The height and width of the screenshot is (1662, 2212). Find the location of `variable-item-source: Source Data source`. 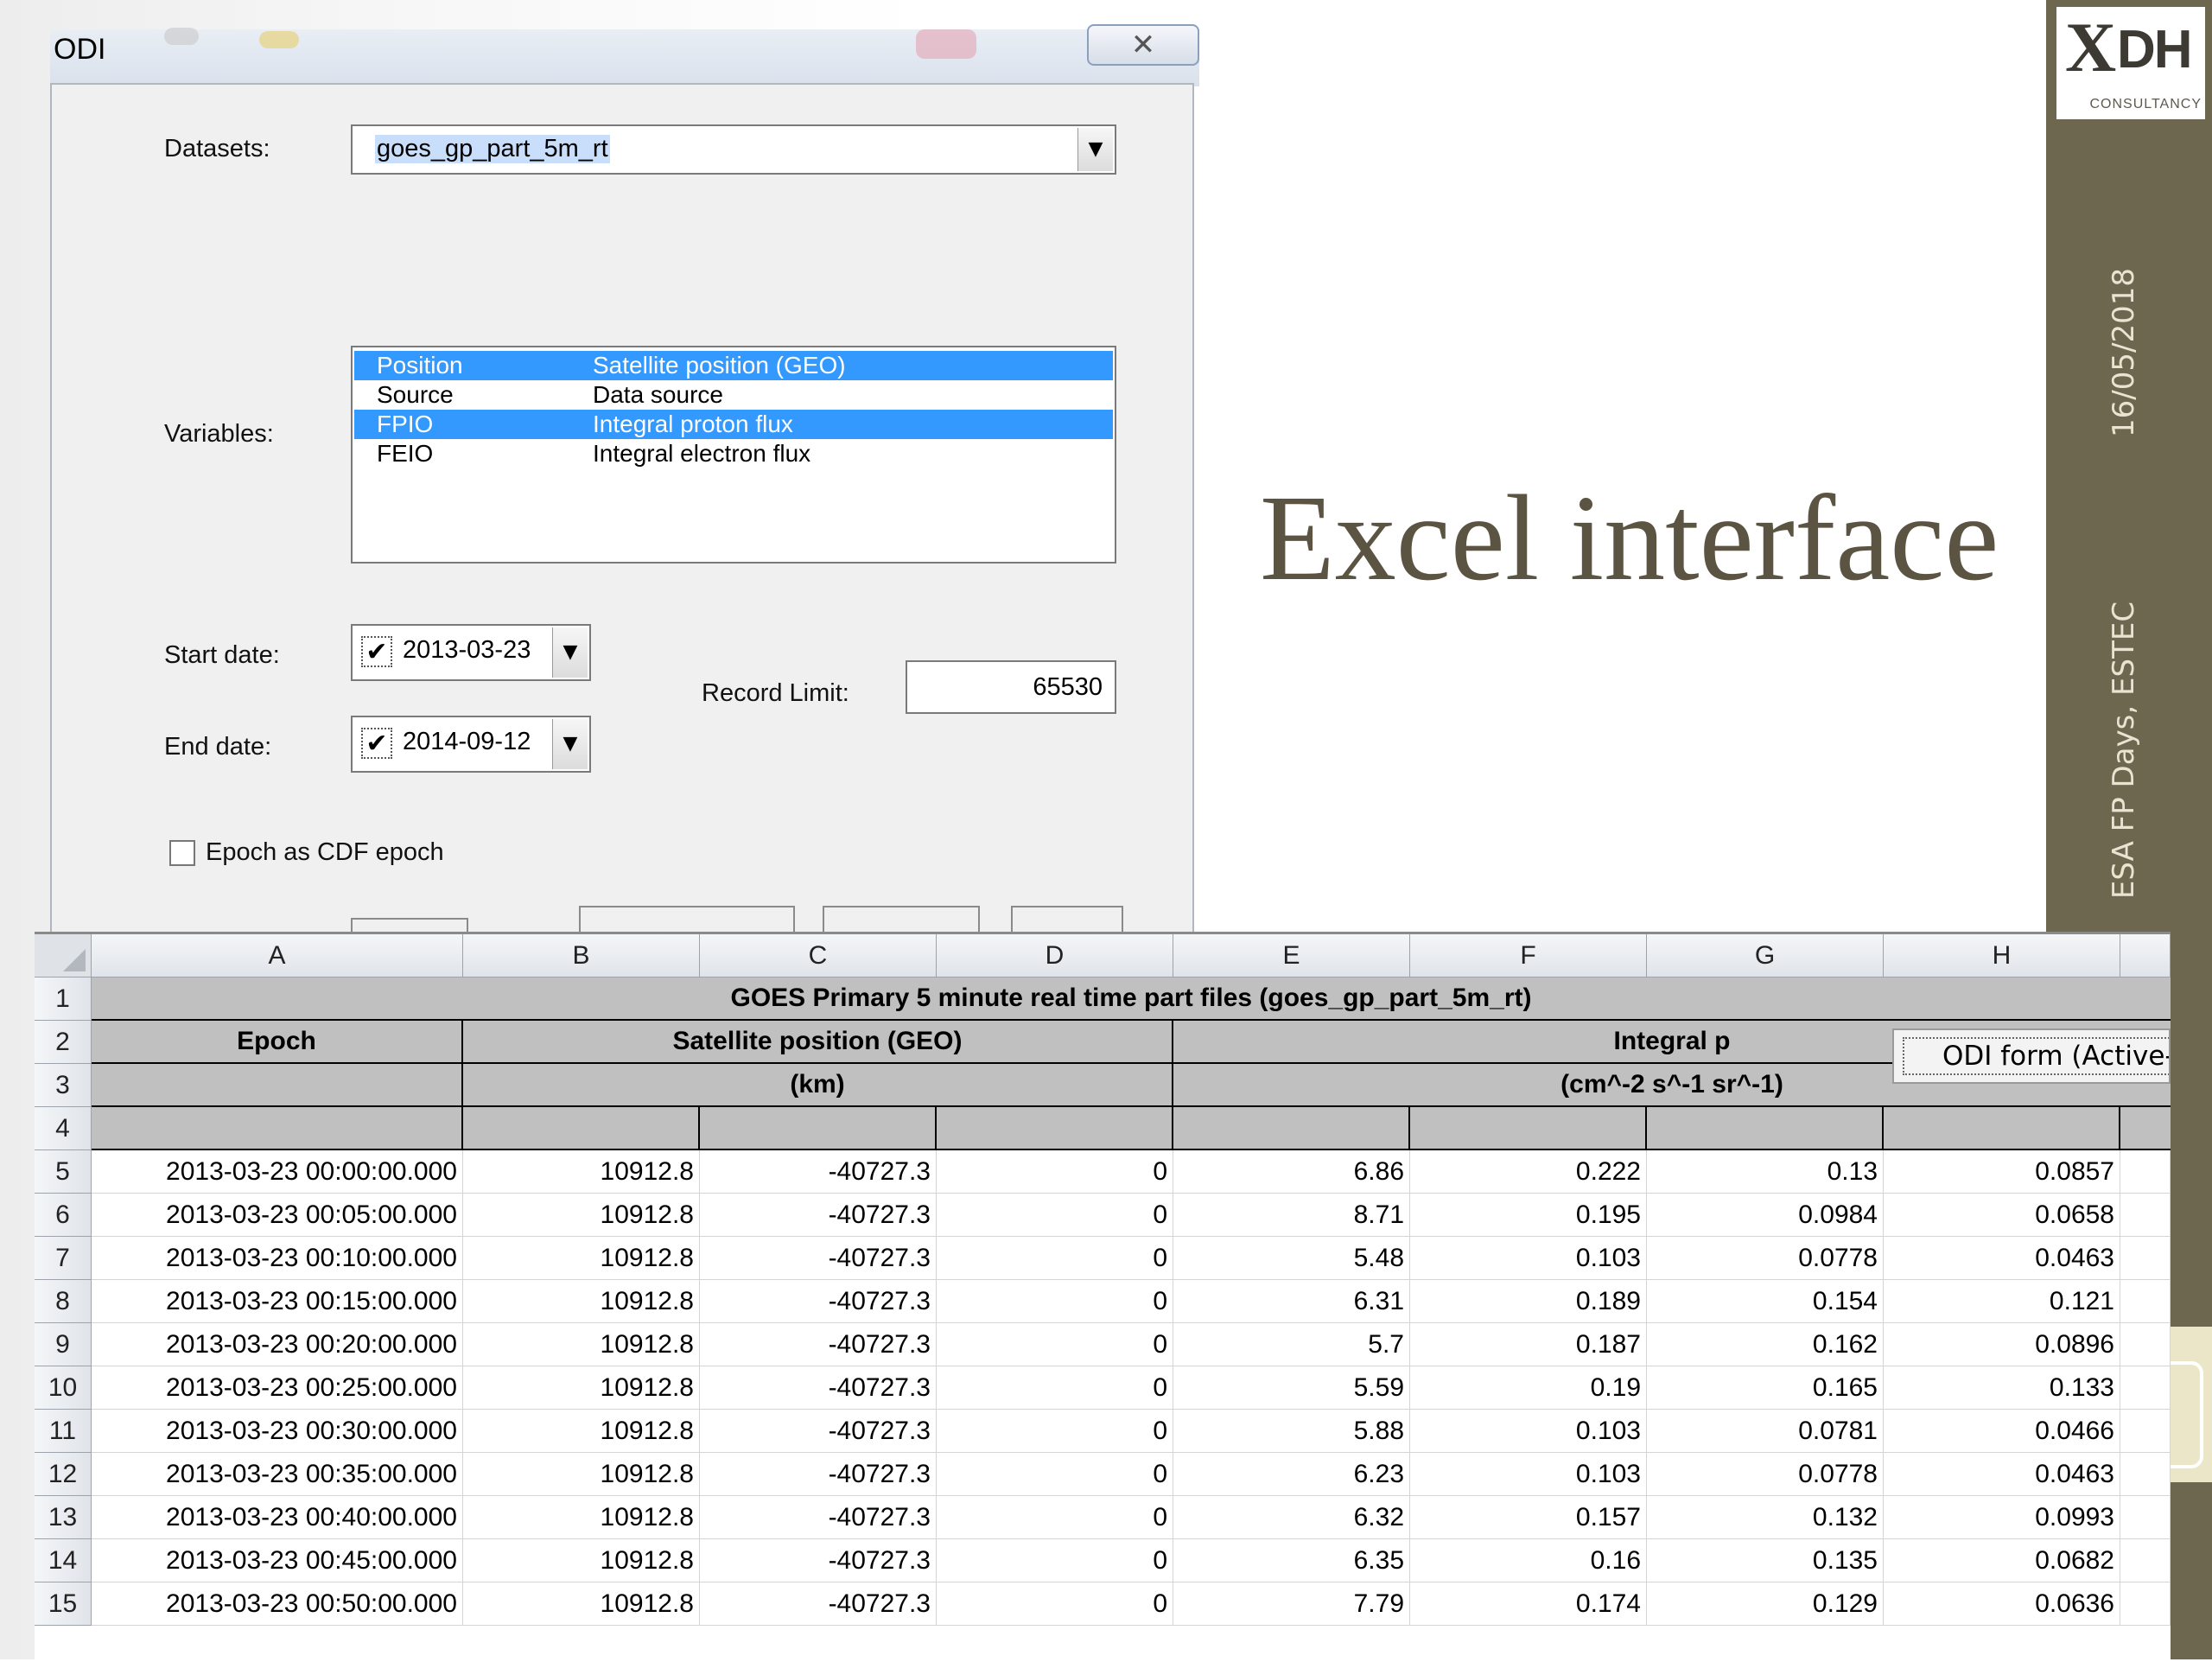

variable-item-source: Source Data source is located at coordinates (733, 395).